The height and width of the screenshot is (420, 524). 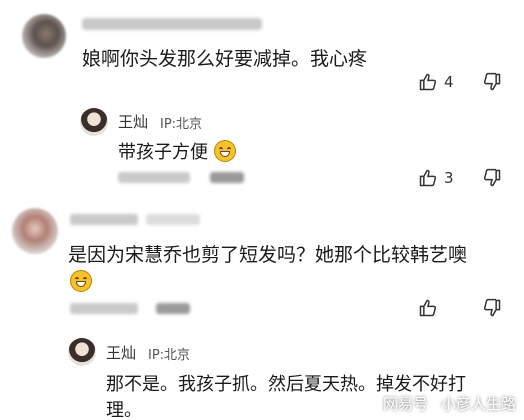 What do you see at coordinates (449, 178) in the screenshot?
I see `reply-like-count: 3` at bounding box center [449, 178].